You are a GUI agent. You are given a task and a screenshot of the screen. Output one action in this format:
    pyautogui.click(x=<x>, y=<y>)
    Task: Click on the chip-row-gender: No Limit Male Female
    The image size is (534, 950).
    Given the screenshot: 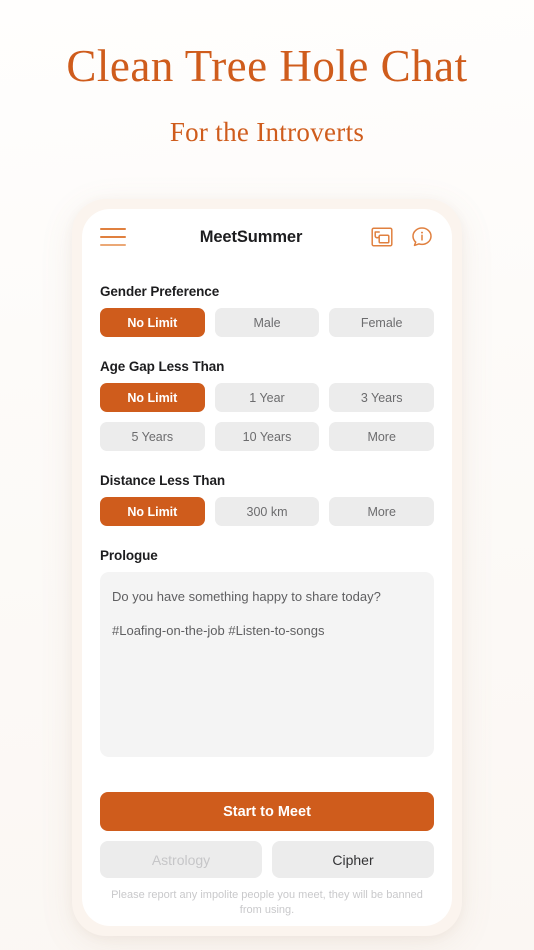 What is the action you would take?
    pyautogui.click(x=267, y=322)
    